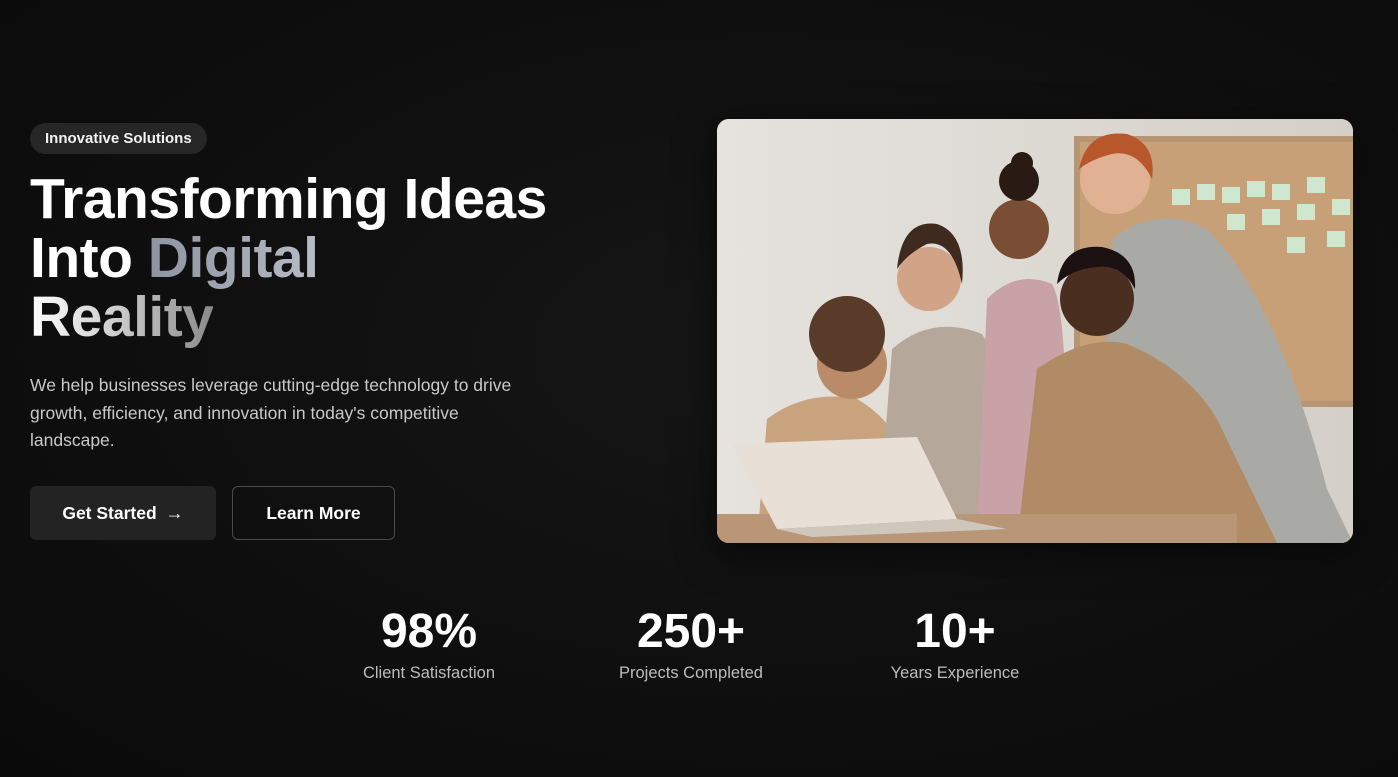  Describe the element at coordinates (691, 673) in the screenshot. I see `stat-label: Projects Completed` at that location.